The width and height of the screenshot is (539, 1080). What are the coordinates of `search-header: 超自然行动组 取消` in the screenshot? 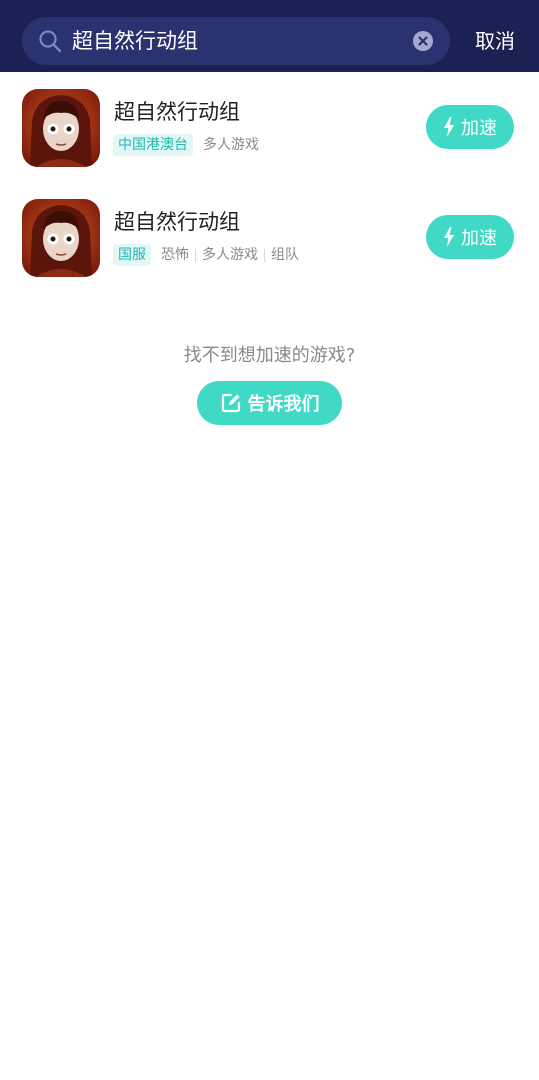 It's located at (269, 36).